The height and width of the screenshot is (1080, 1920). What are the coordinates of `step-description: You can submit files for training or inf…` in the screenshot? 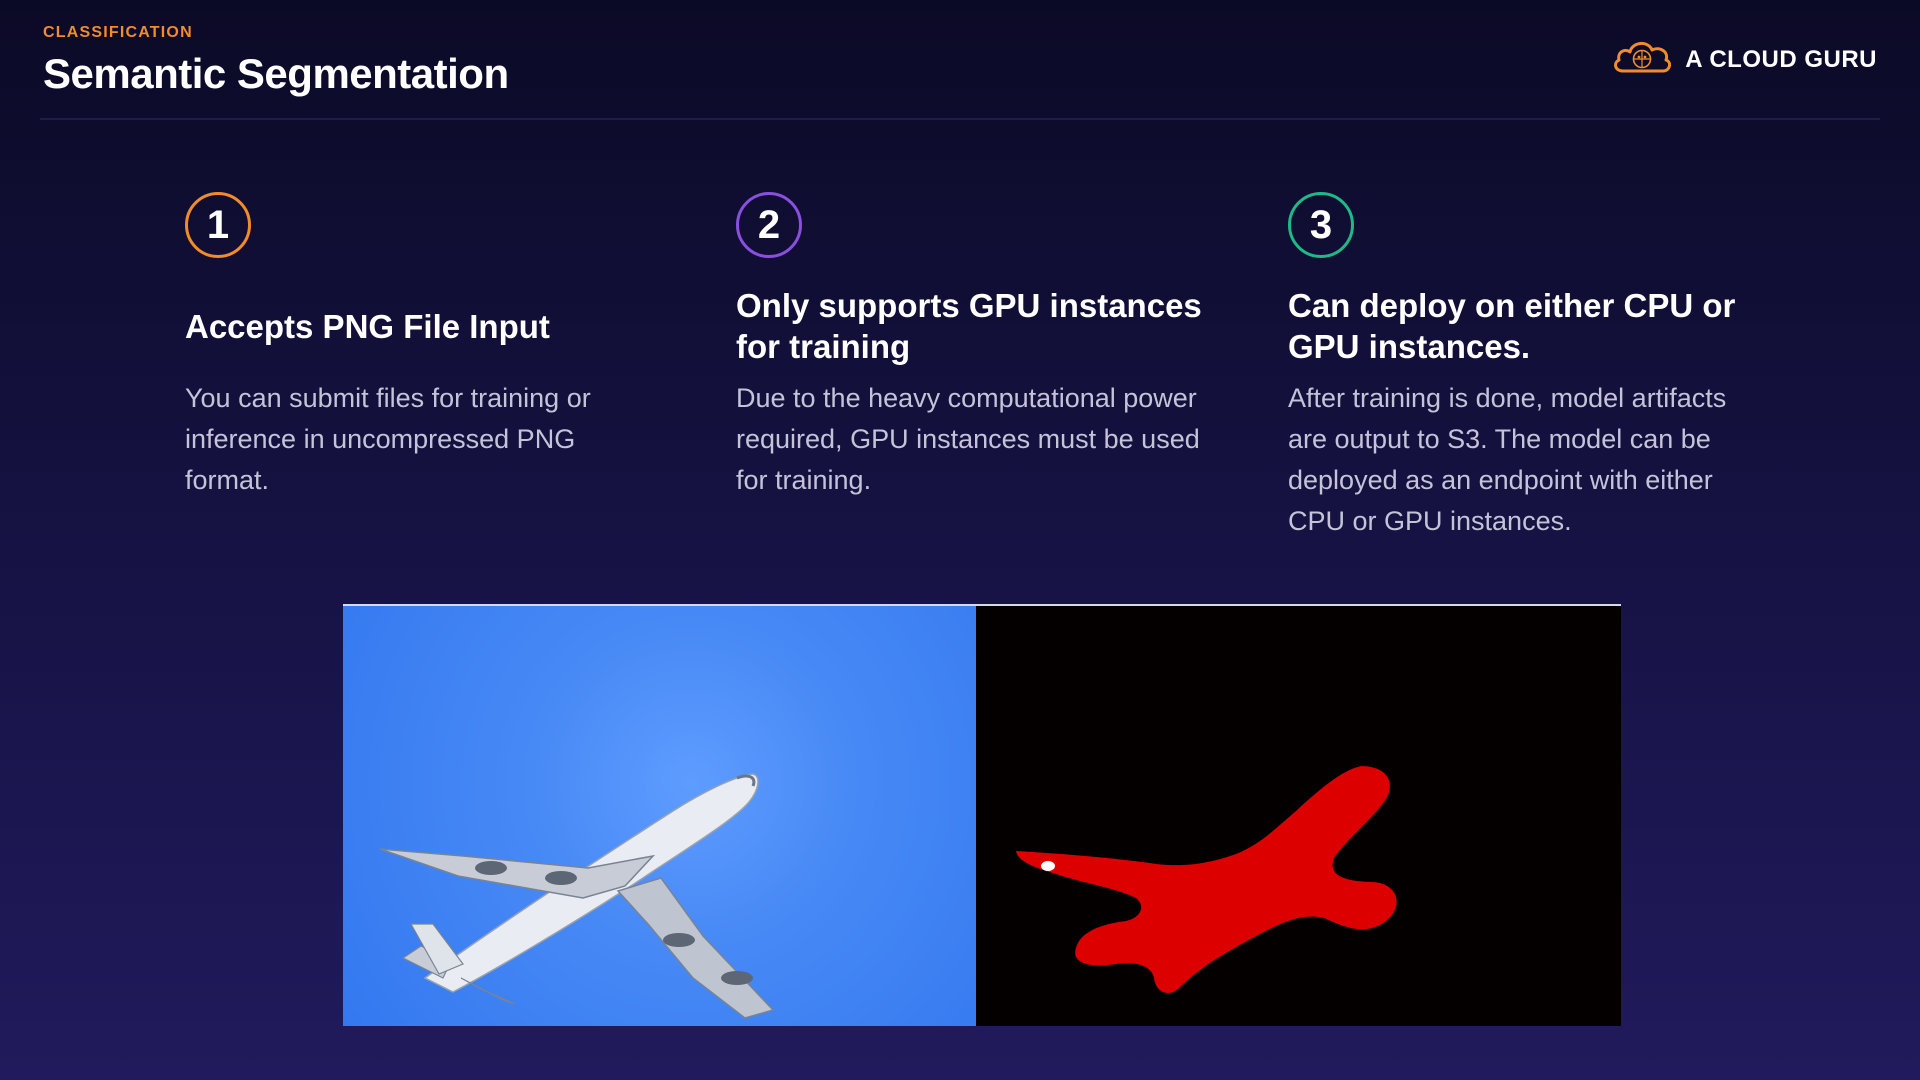 It's located at (388, 439).